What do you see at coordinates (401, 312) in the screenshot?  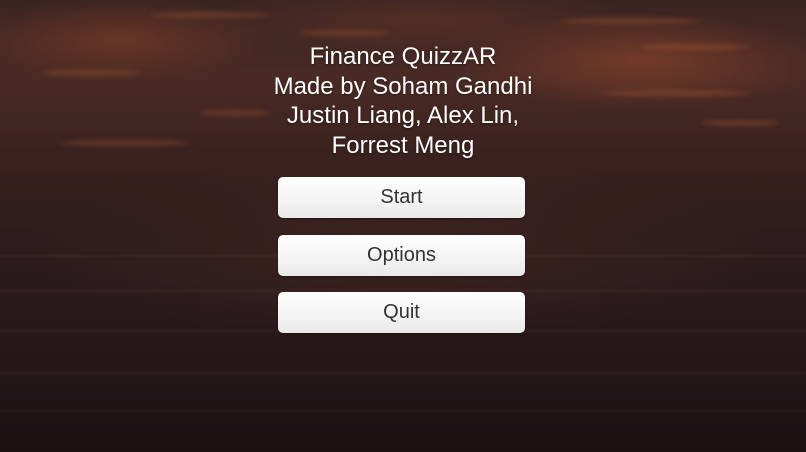 I see `quit-button: Quit` at bounding box center [401, 312].